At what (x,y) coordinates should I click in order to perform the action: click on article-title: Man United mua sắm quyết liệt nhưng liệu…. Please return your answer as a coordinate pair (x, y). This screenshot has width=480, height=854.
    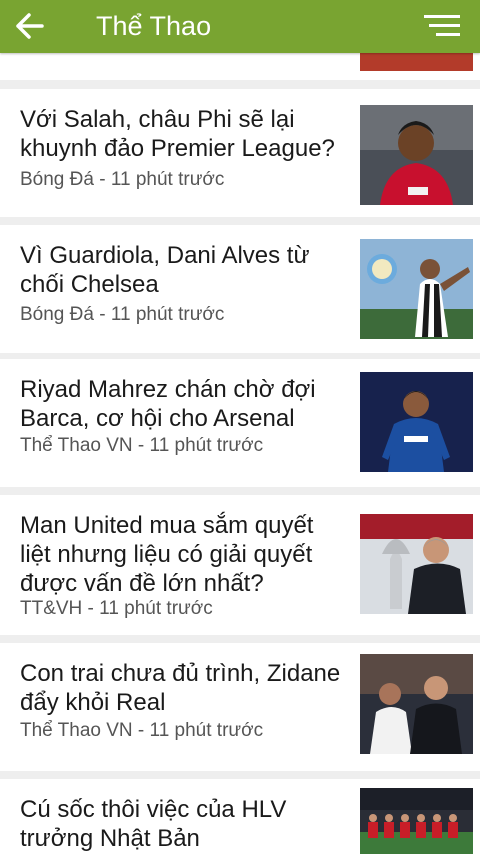
    Looking at the image, I should click on (182, 554).